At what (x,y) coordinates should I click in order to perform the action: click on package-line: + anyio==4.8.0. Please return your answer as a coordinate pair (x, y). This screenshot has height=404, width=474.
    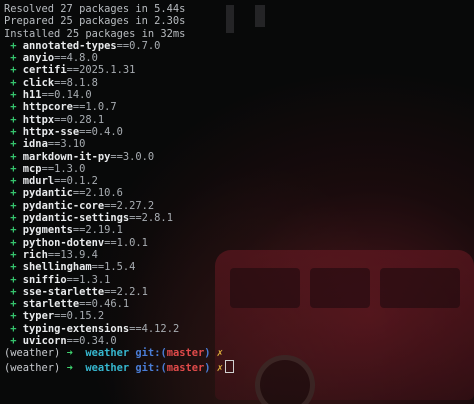
    Looking at the image, I should click on (239, 58).